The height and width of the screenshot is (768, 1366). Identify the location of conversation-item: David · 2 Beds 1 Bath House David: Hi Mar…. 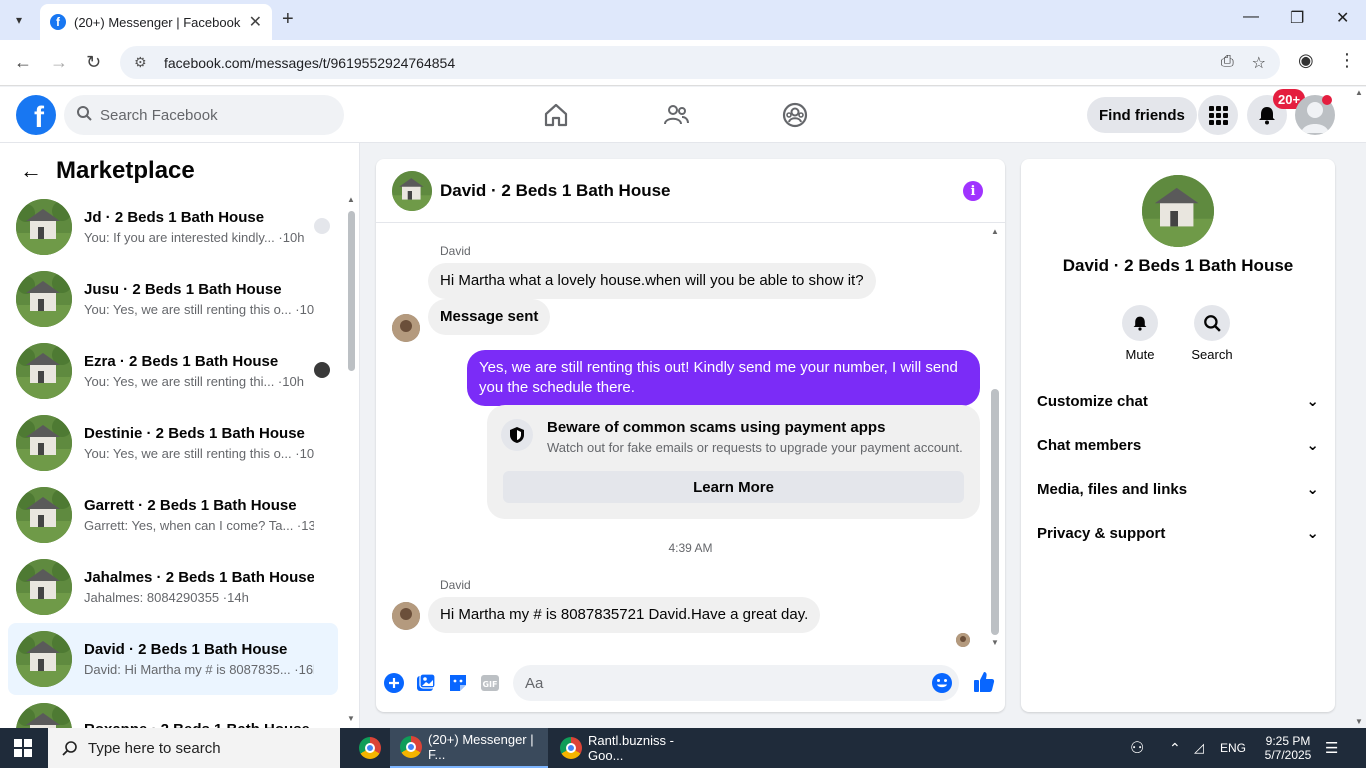
(173, 659).